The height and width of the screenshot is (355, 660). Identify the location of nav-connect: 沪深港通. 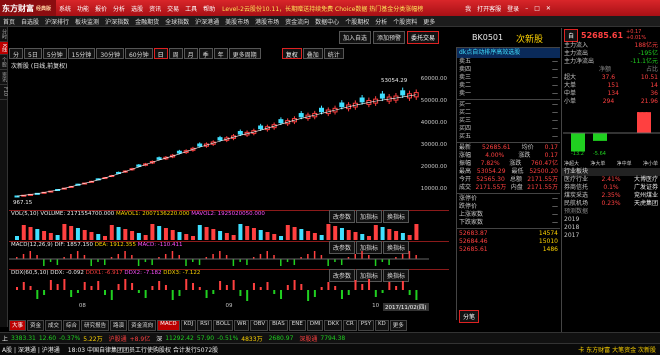
(207, 21).